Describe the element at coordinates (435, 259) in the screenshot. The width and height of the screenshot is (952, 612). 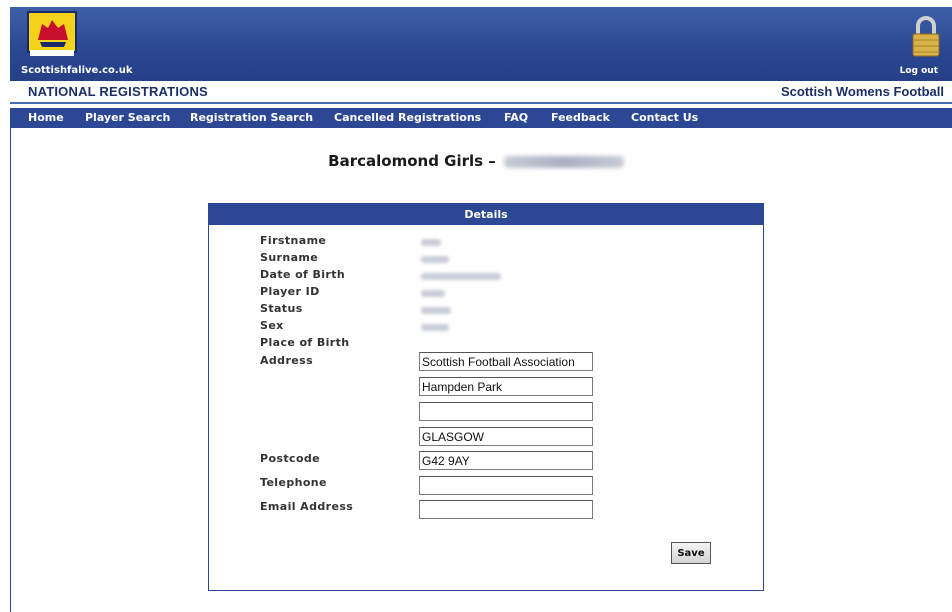
I see `redacted-surname-value` at that location.